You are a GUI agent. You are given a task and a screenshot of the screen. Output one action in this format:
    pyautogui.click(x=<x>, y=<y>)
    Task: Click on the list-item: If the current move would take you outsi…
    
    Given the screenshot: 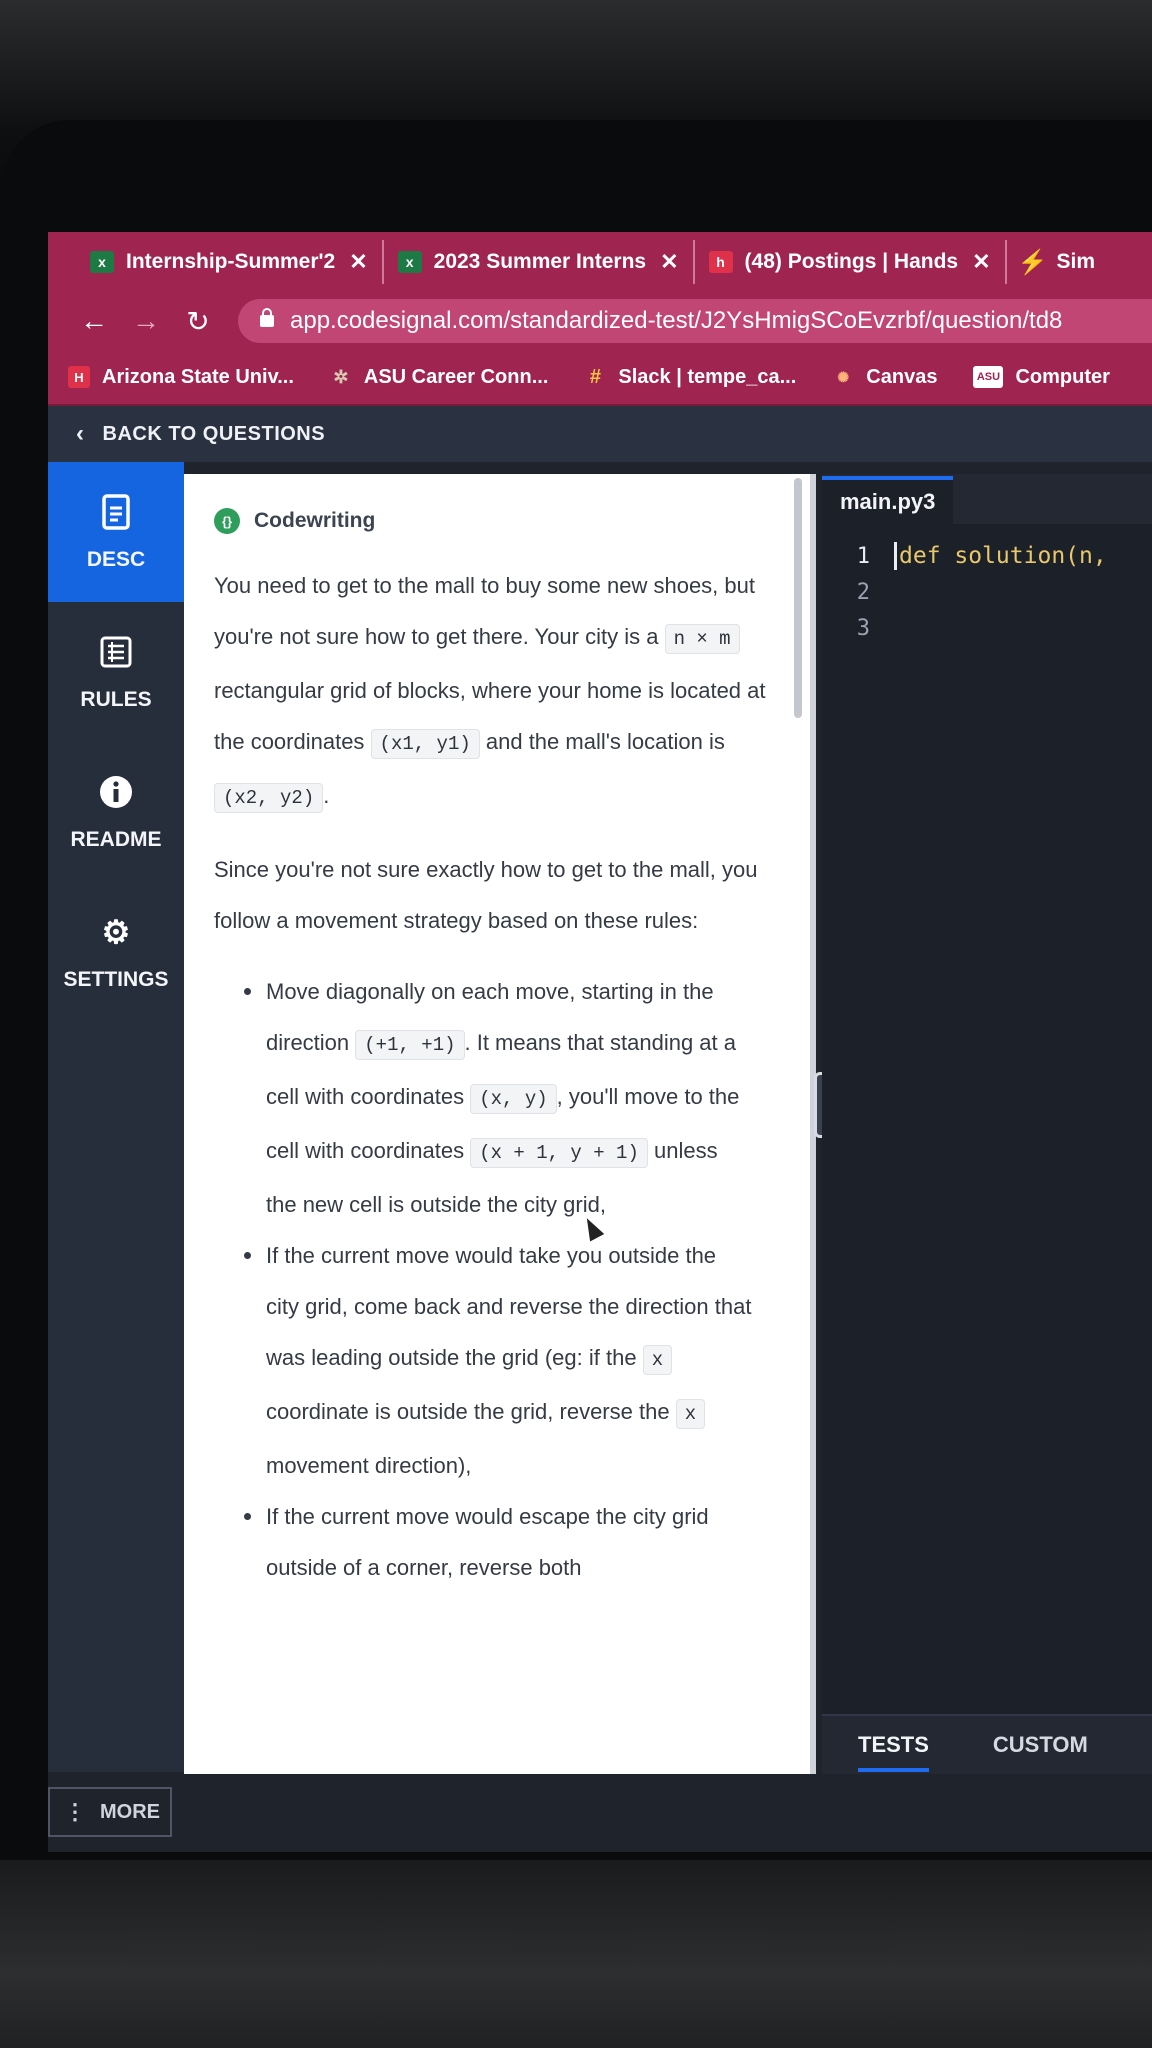 What is the action you would take?
    pyautogui.click(x=498, y=1360)
    